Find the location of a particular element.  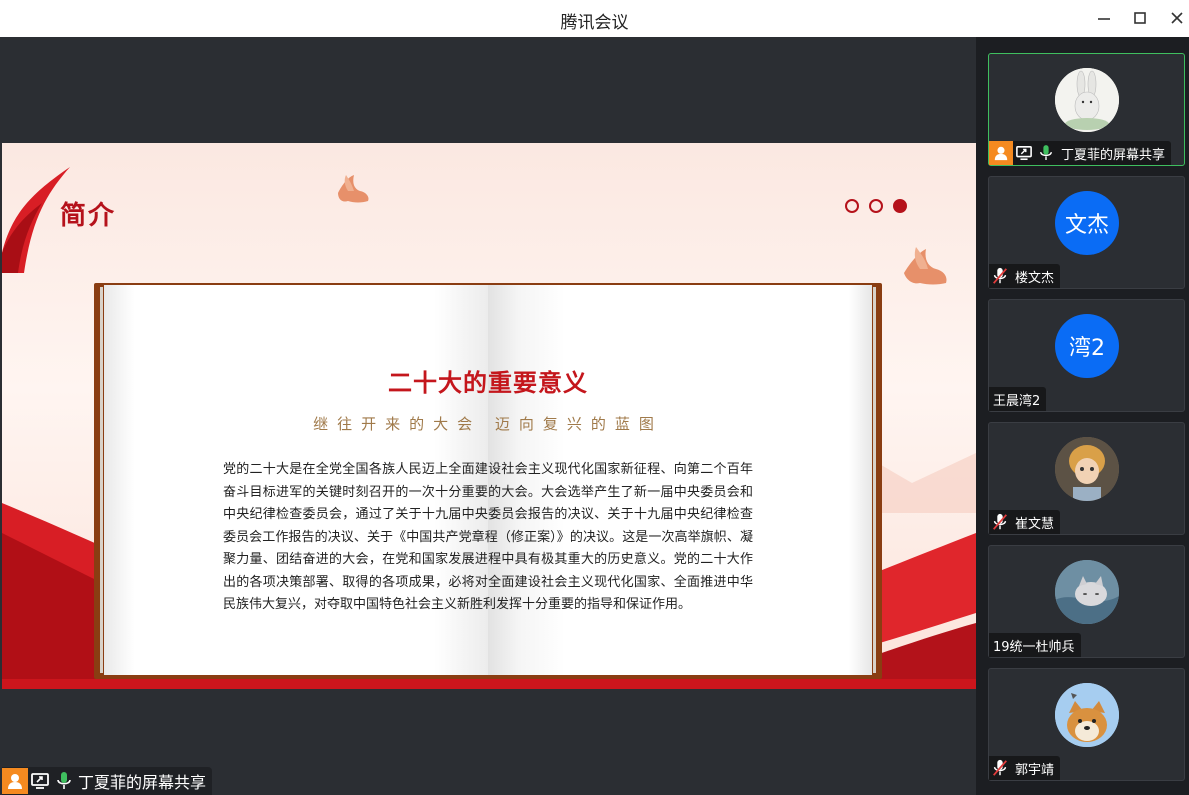

screen-share-badge: 丁夏菲的屏幕共享 is located at coordinates (107, 781).